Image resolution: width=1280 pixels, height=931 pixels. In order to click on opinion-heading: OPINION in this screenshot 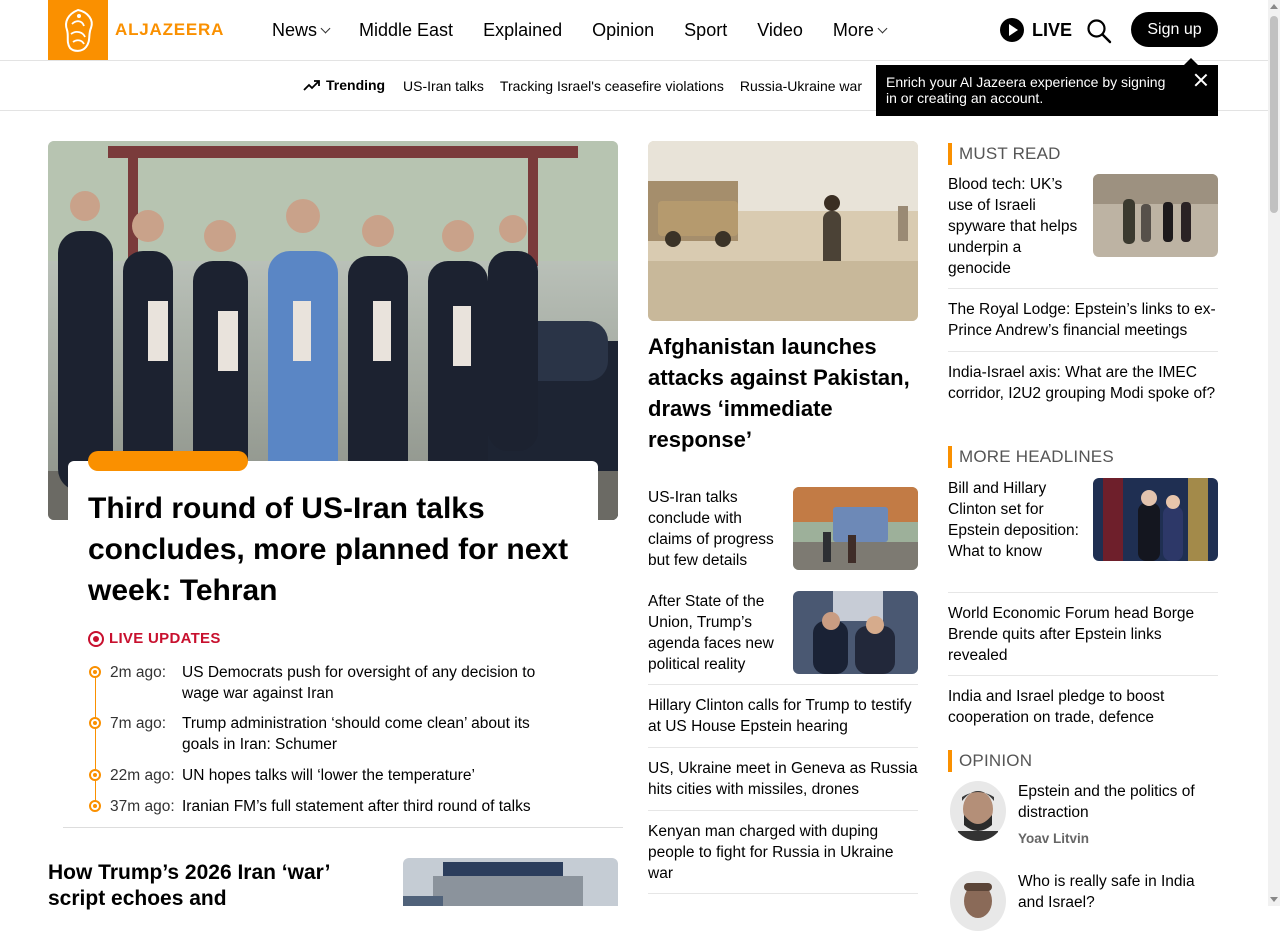, I will do `click(990, 761)`.